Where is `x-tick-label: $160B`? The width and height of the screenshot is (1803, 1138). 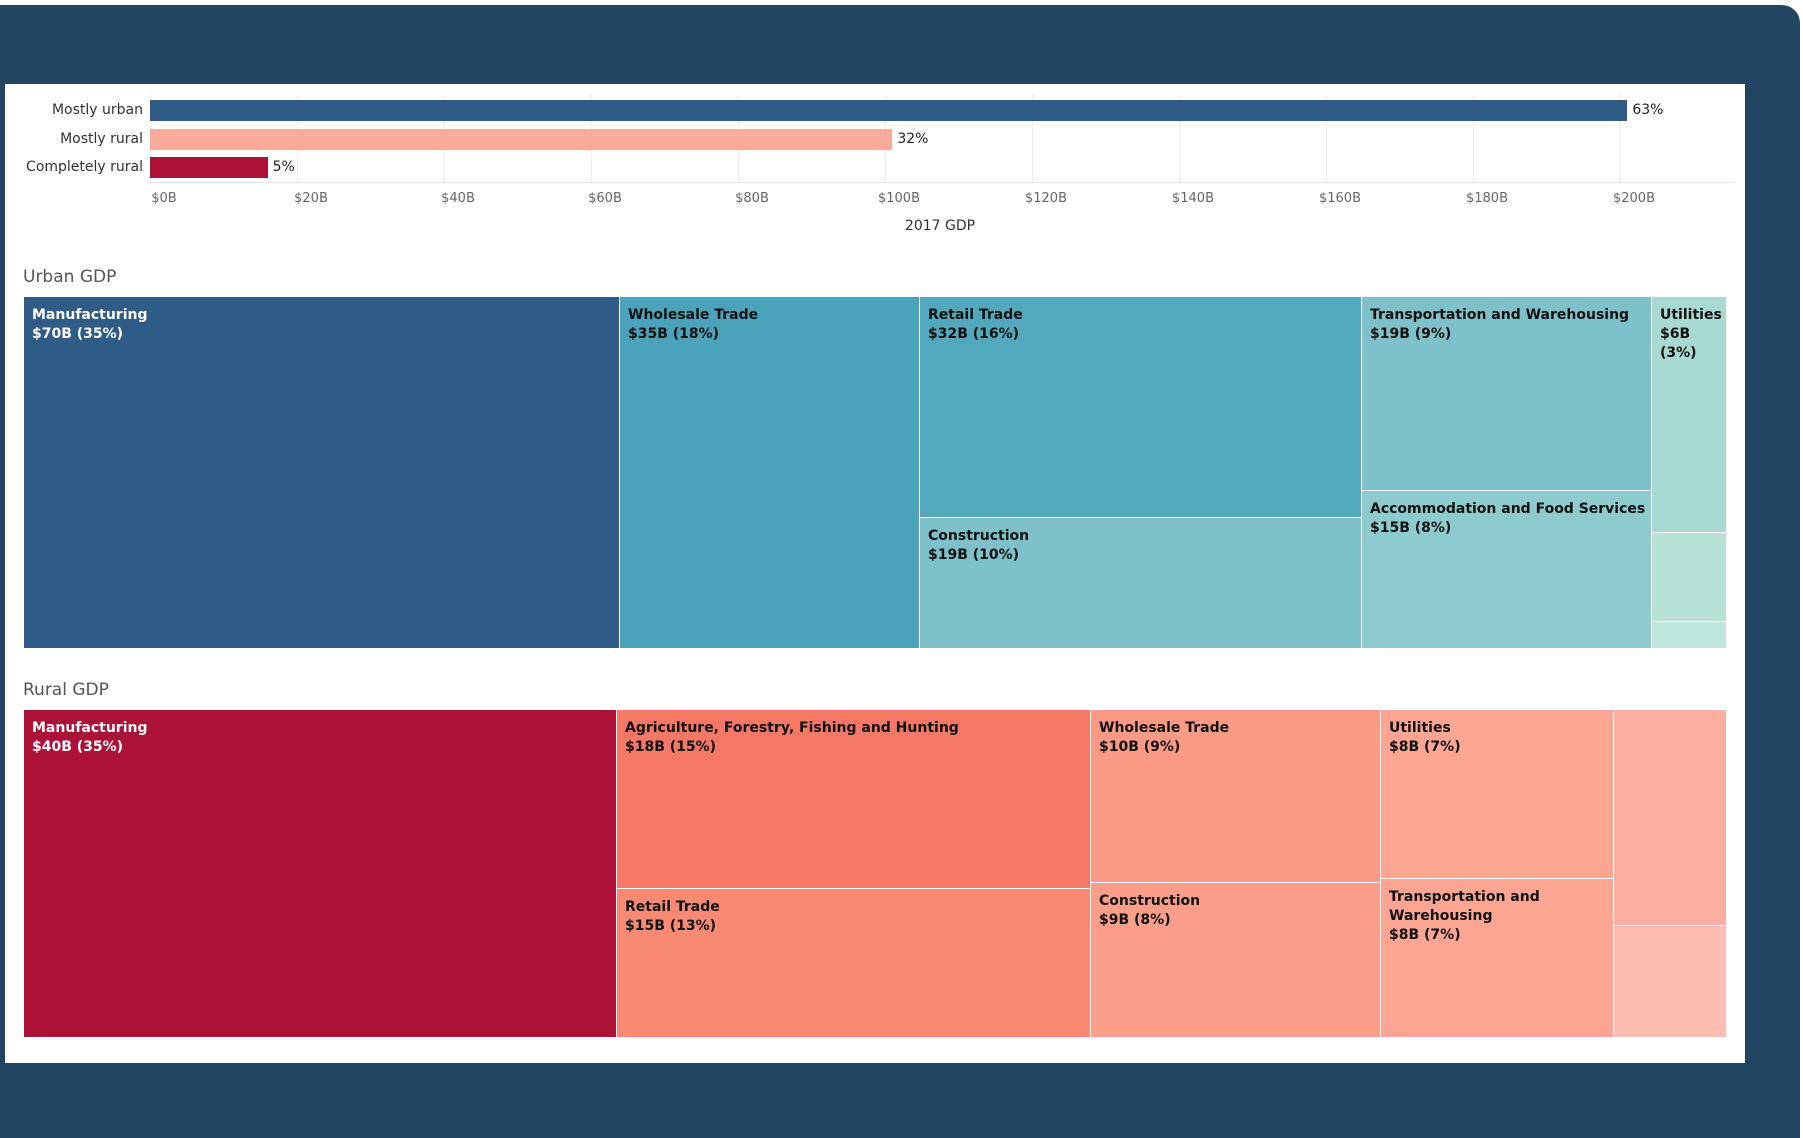
x-tick-label: $160B is located at coordinates (1340, 198).